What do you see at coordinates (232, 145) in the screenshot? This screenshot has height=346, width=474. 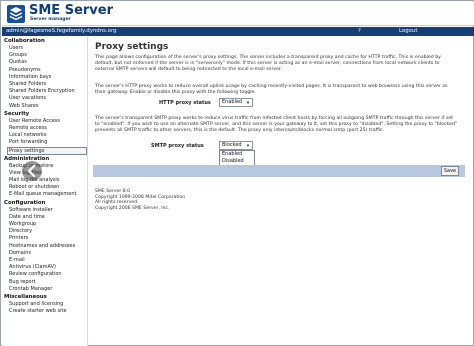 I see `smtp-proxy-value: Blocked` at bounding box center [232, 145].